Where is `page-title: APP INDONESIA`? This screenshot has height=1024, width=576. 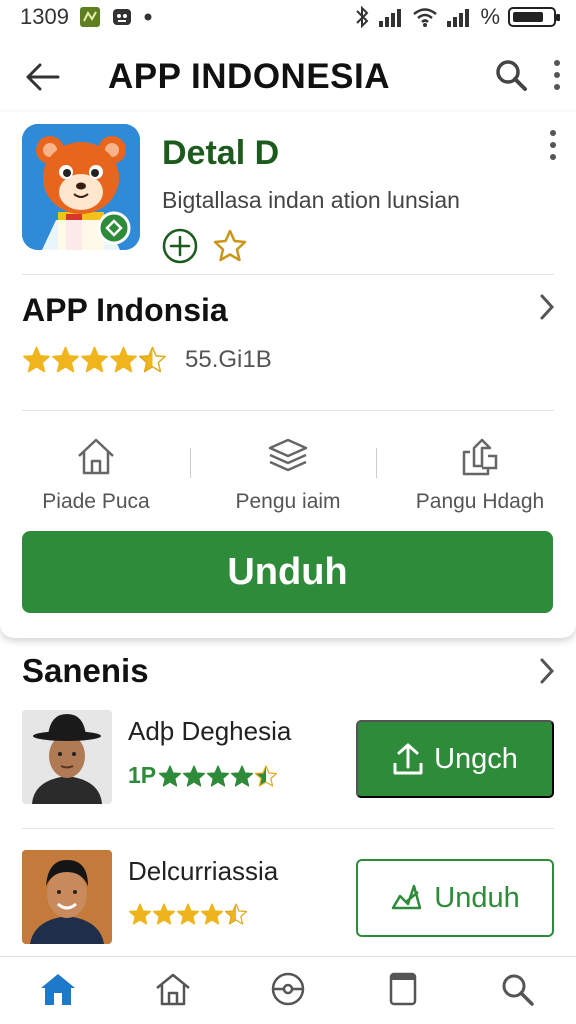
page-title: APP INDONESIA is located at coordinates (249, 76).